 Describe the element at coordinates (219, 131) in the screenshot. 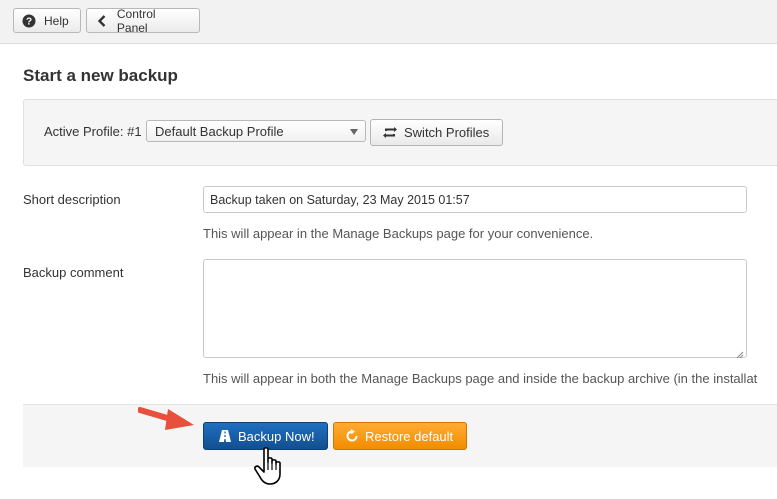

I see `profile-select-value: Default Backup Profile` at that location.